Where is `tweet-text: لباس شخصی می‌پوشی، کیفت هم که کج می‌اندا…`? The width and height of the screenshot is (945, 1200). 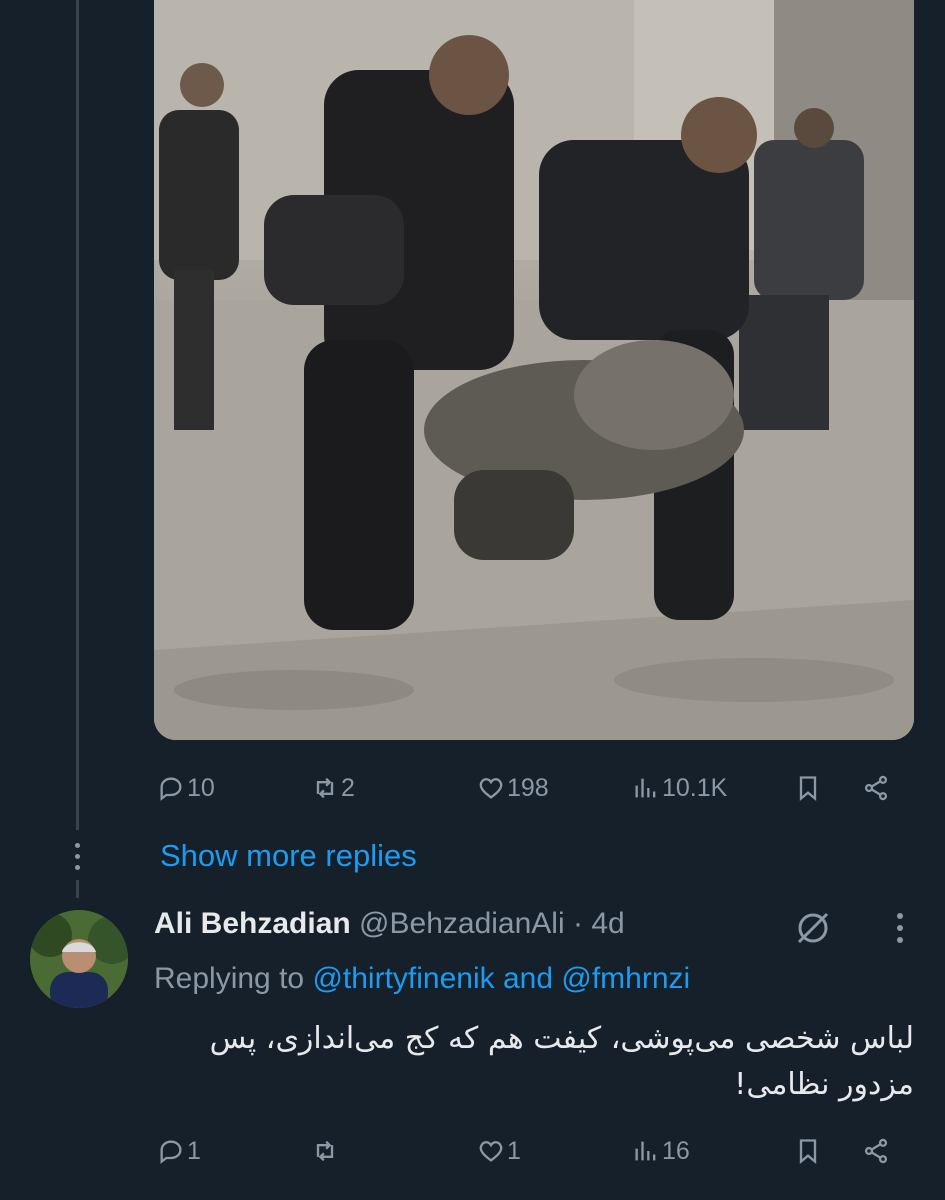 tweet-text: لباس شخصی می‌پوشی، کیفت هم که کج می‌اندا… is located at coordinates (534, 1062).